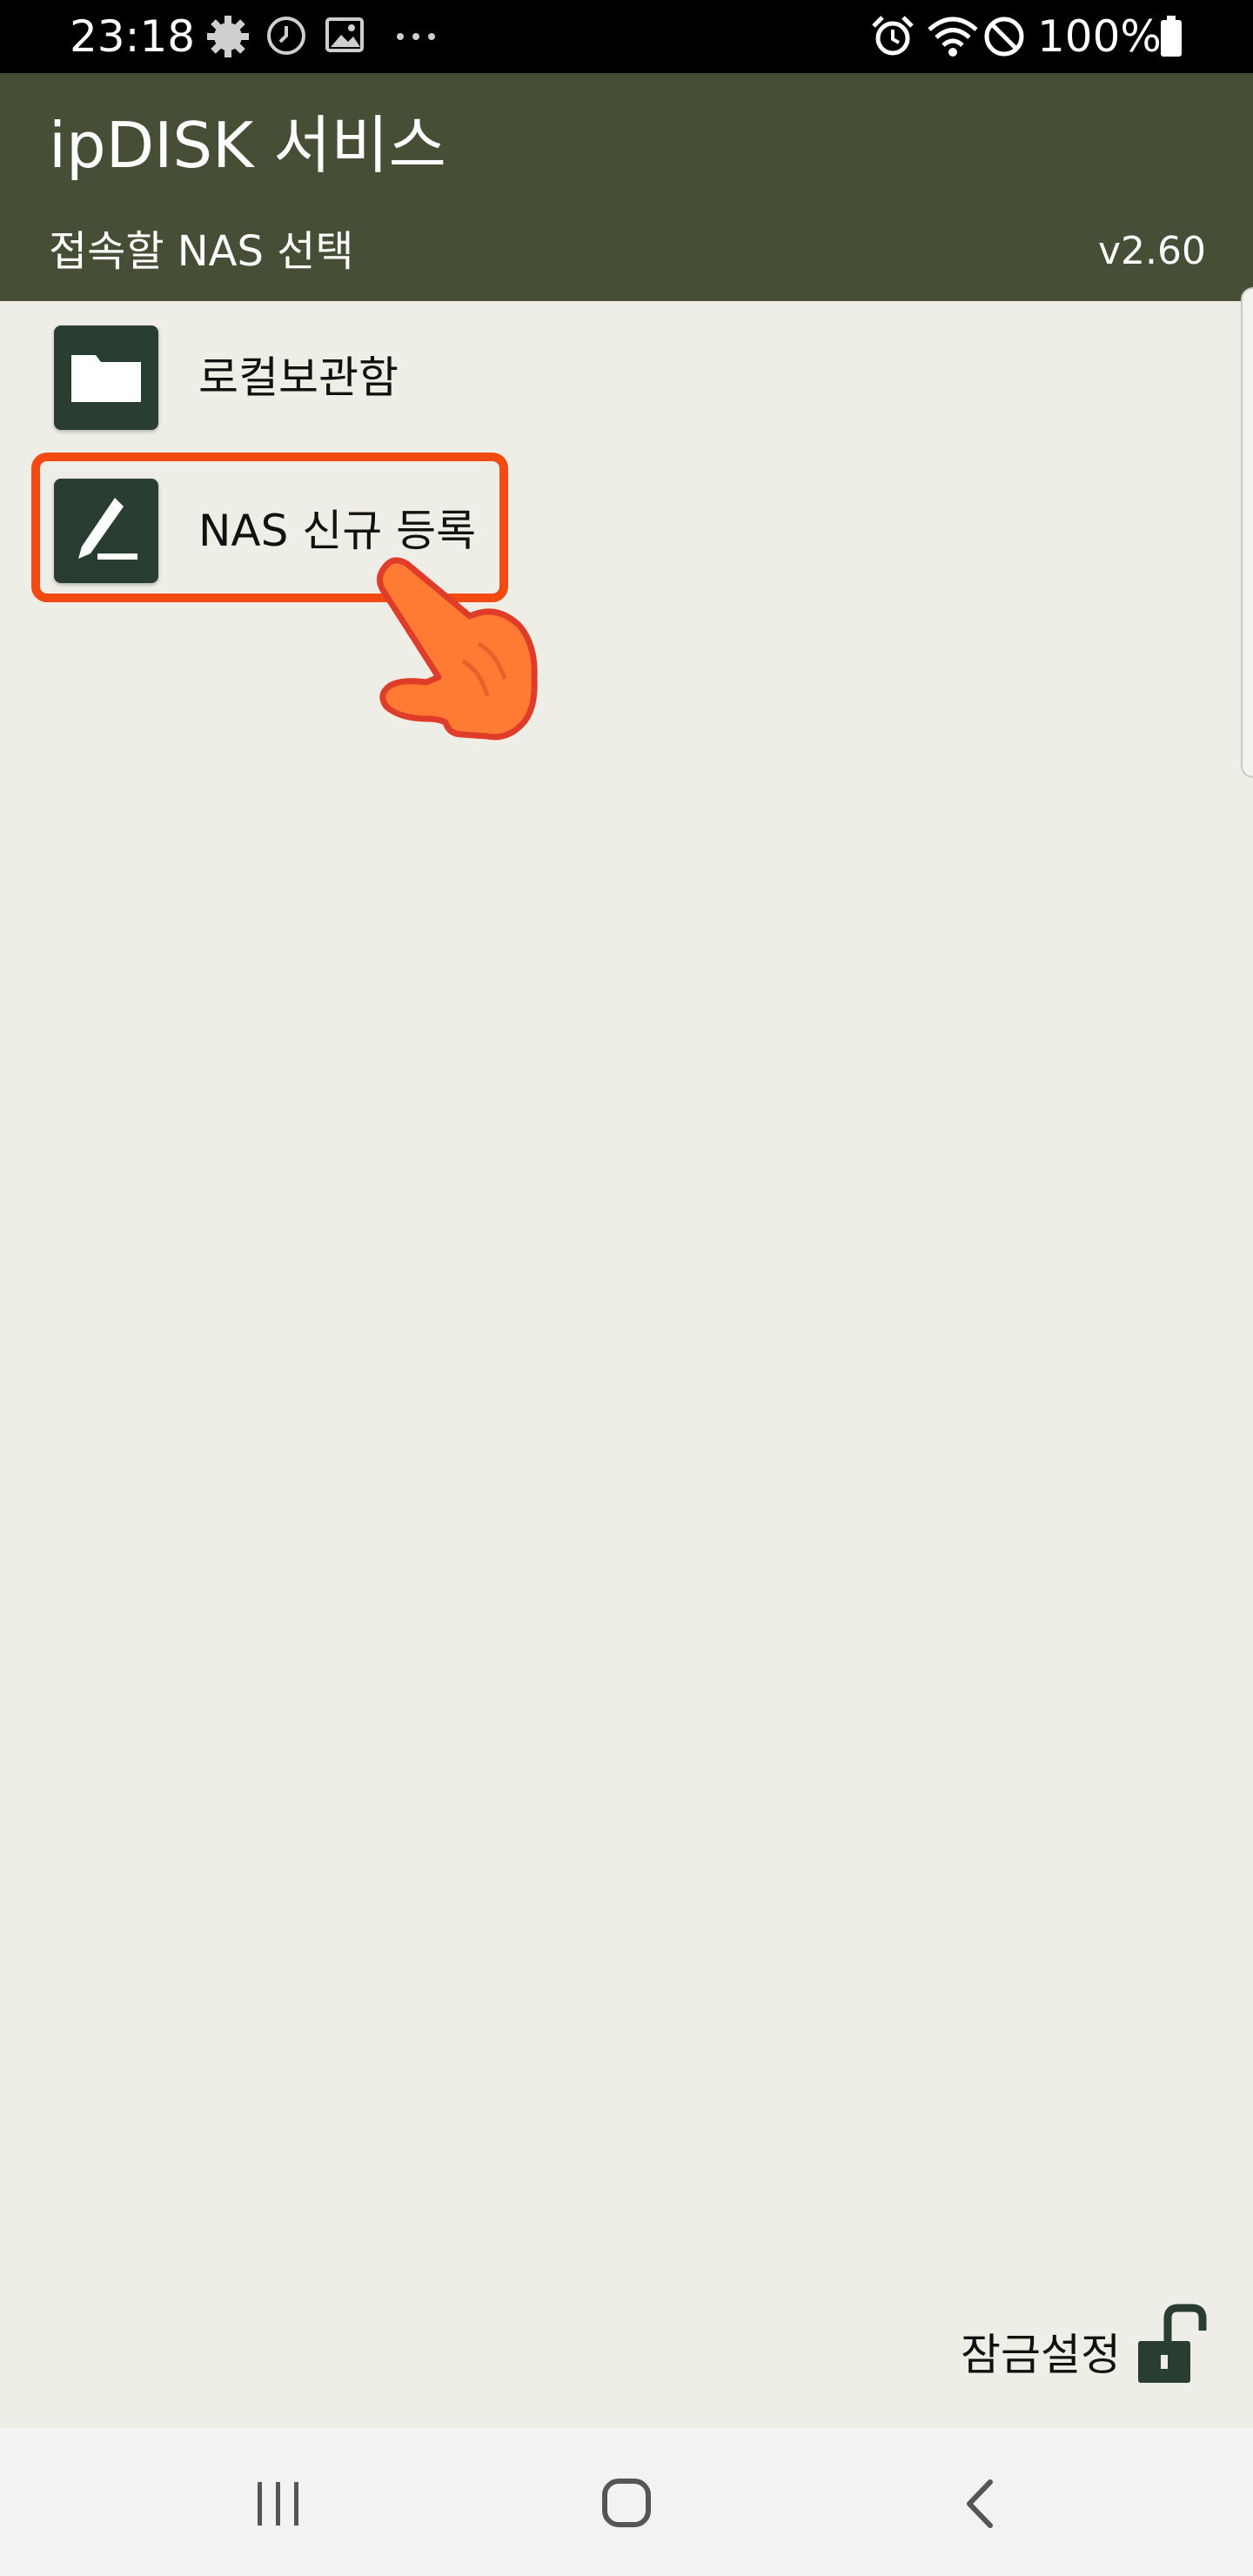 The height and width of the screenshot is (2576, 1253). Describe the element at coordinates (228, 37) in the screenshot. I see `settings-gear-icon` at that location.